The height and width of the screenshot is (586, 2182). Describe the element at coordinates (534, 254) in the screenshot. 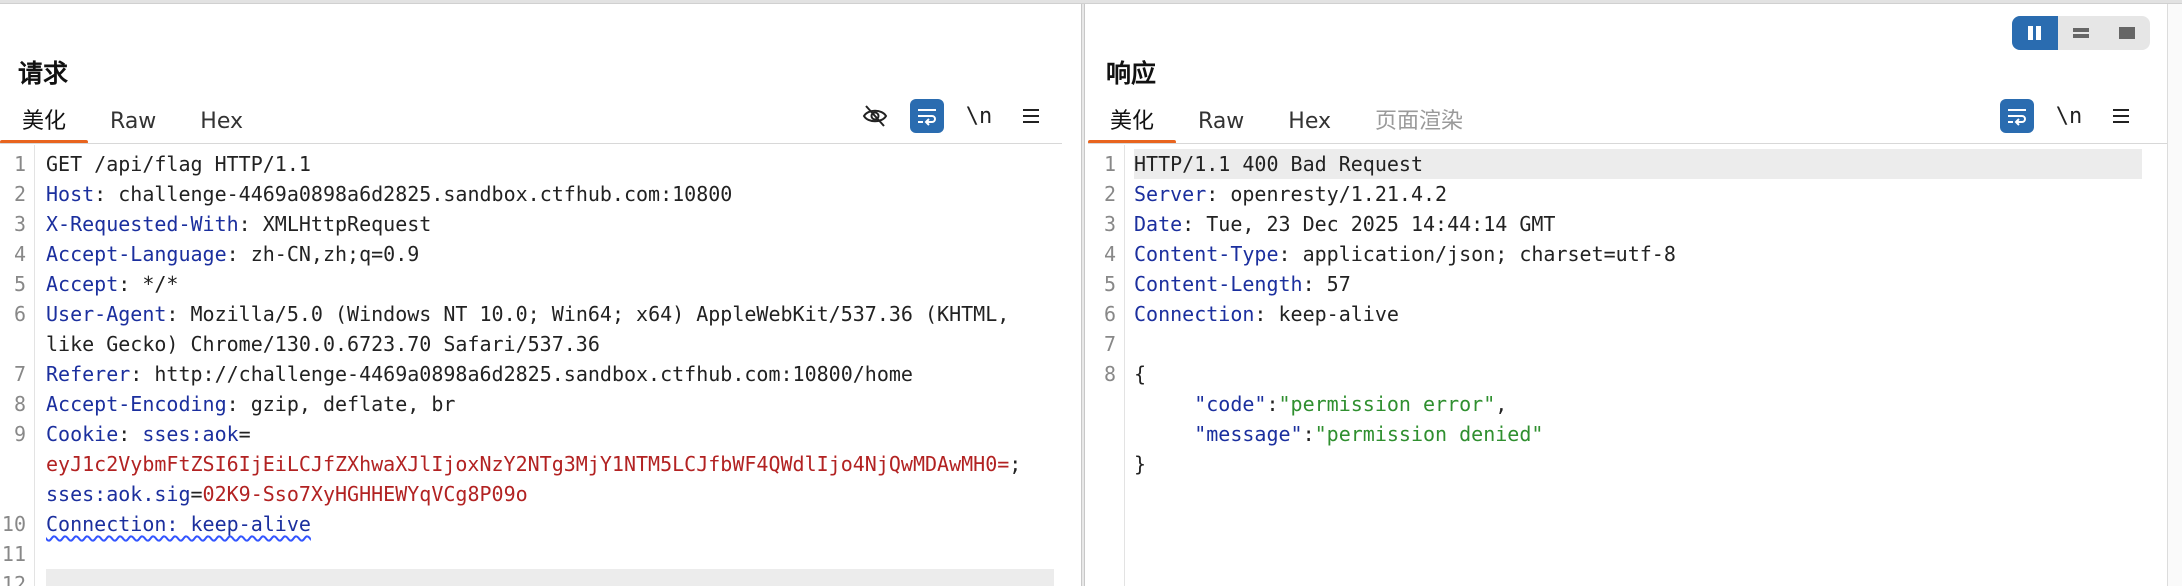

I see `code-line: 4 Accept-Language: zh-CN,zh;q=0.9` at that location.